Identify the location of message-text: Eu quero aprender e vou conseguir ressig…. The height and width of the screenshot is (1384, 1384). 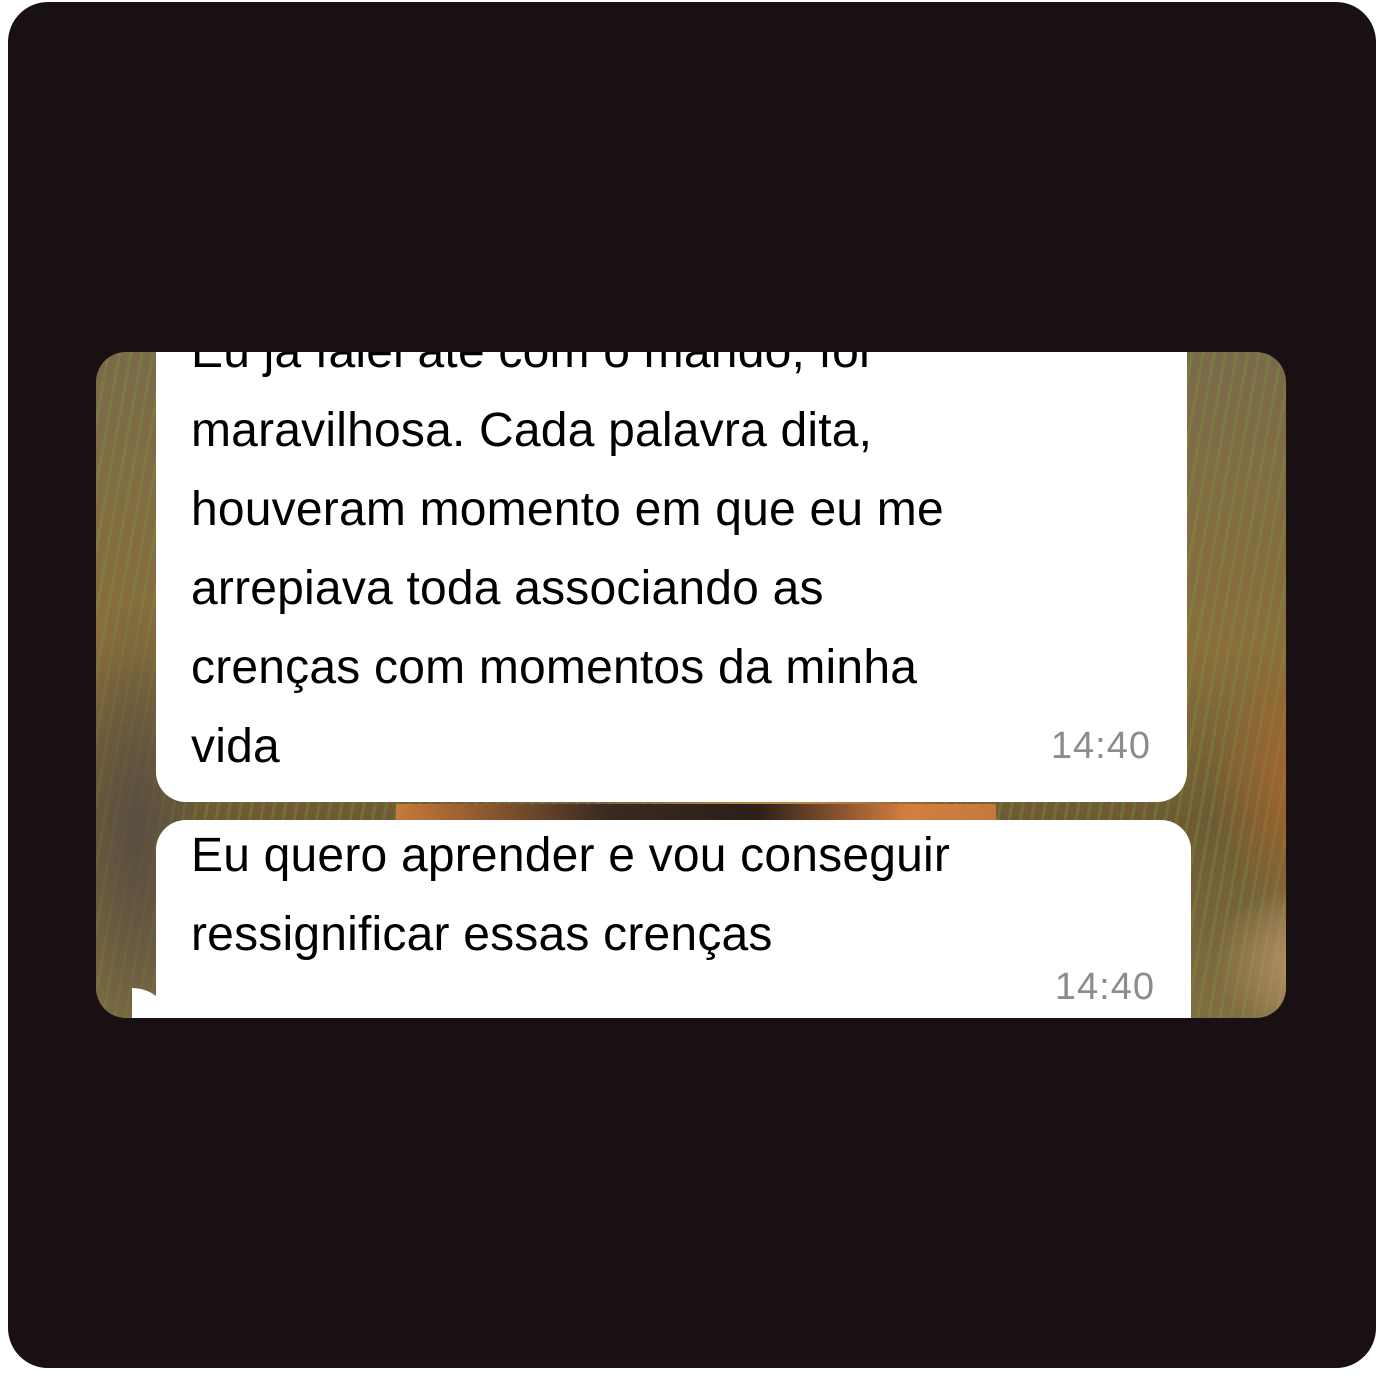
(686, 895).